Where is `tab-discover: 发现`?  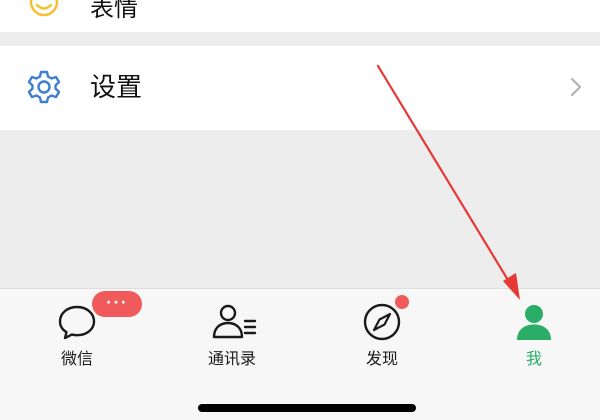
tab-discover: 发现 is located at coordinates (382, 334).